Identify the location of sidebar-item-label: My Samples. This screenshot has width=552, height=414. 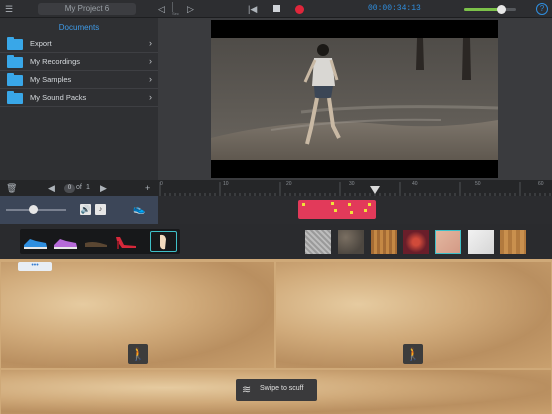
(51, 79).